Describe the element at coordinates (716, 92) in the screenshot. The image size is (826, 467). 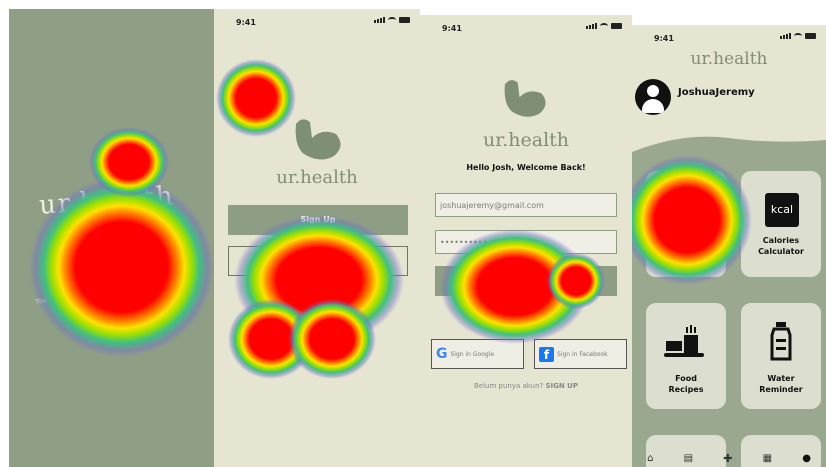
I see `username: JoshuaJeremy` at that location.